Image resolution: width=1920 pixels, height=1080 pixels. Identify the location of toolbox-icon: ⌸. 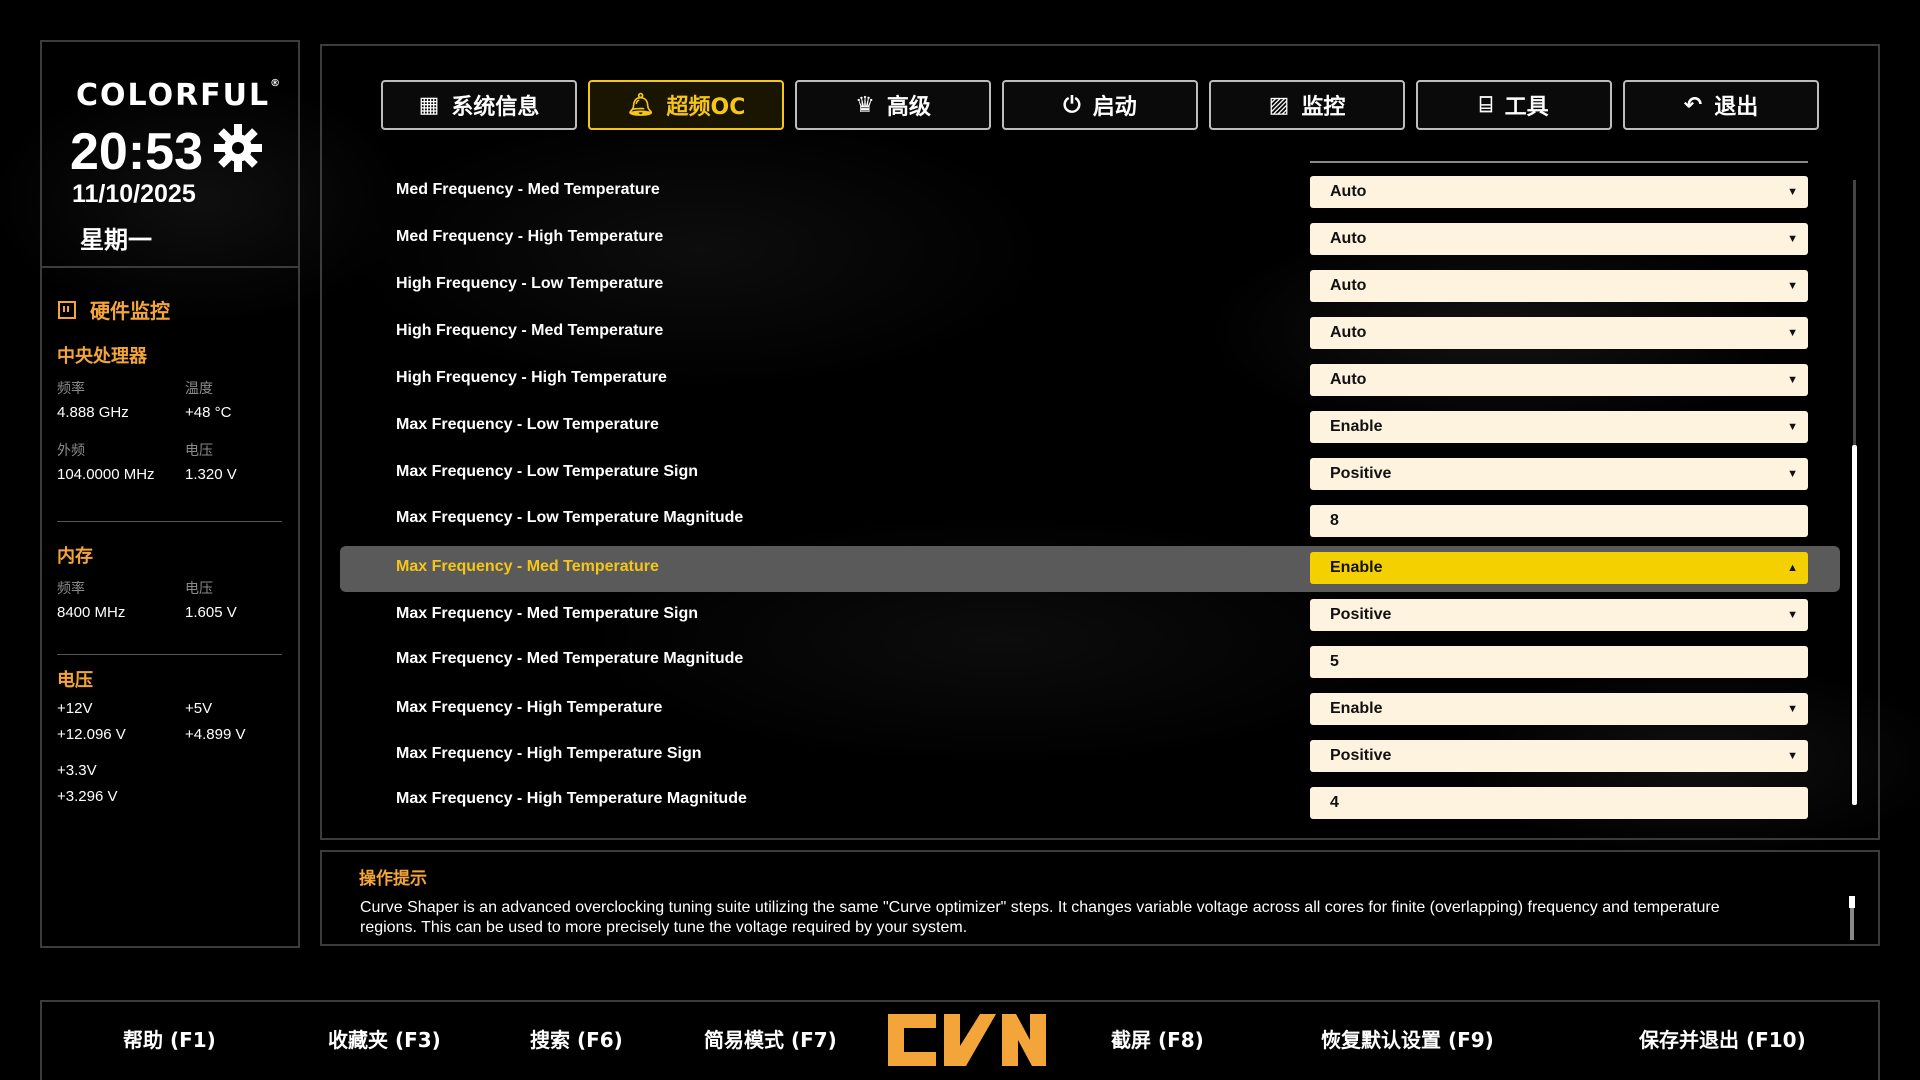
(1486, 105).